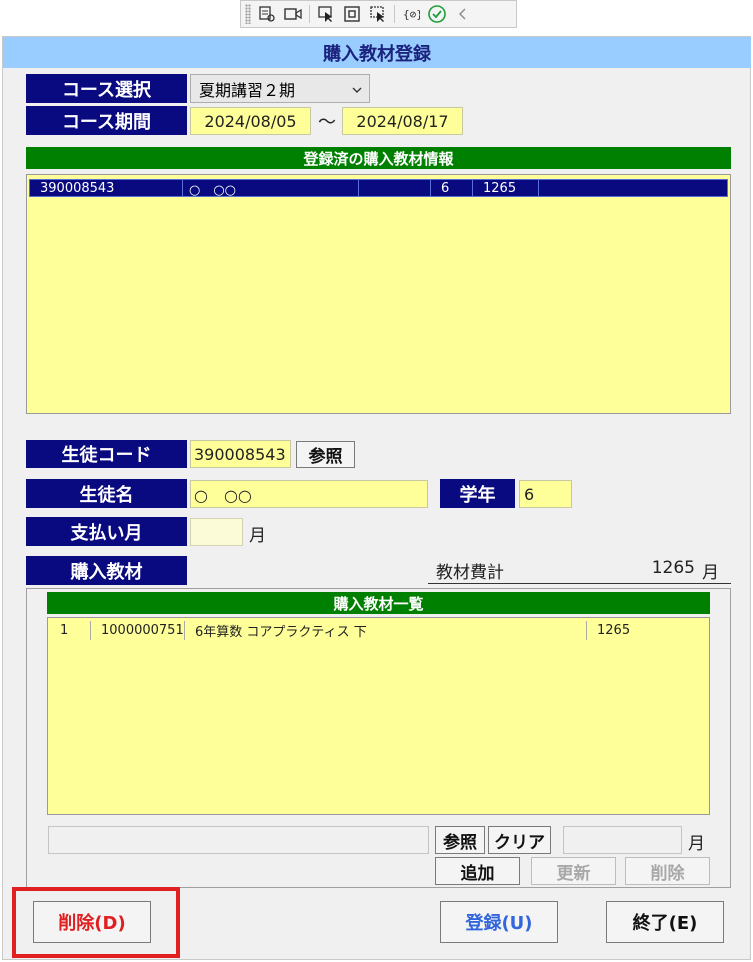  I want to click on camera-icon, so click(293, 14).